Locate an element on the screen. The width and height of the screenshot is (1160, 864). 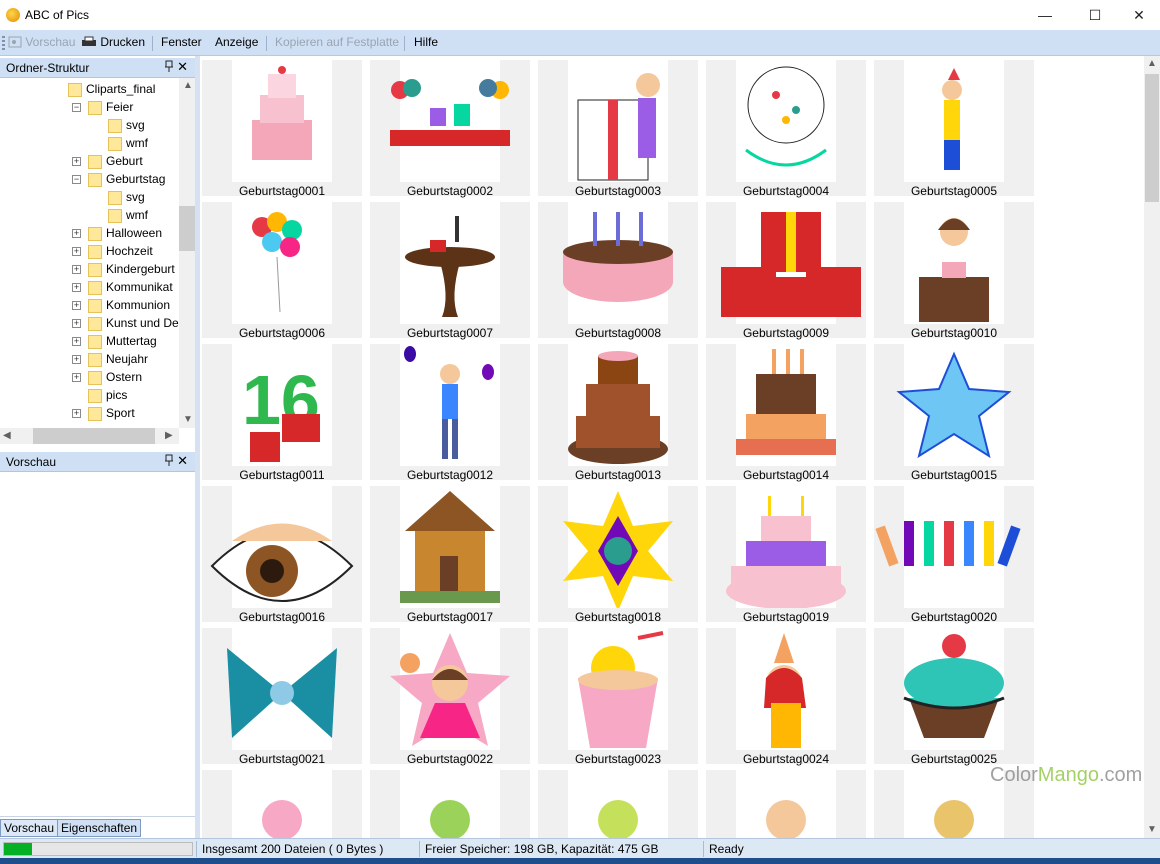
status-ready: Ready is located at coordinates (726, 849).